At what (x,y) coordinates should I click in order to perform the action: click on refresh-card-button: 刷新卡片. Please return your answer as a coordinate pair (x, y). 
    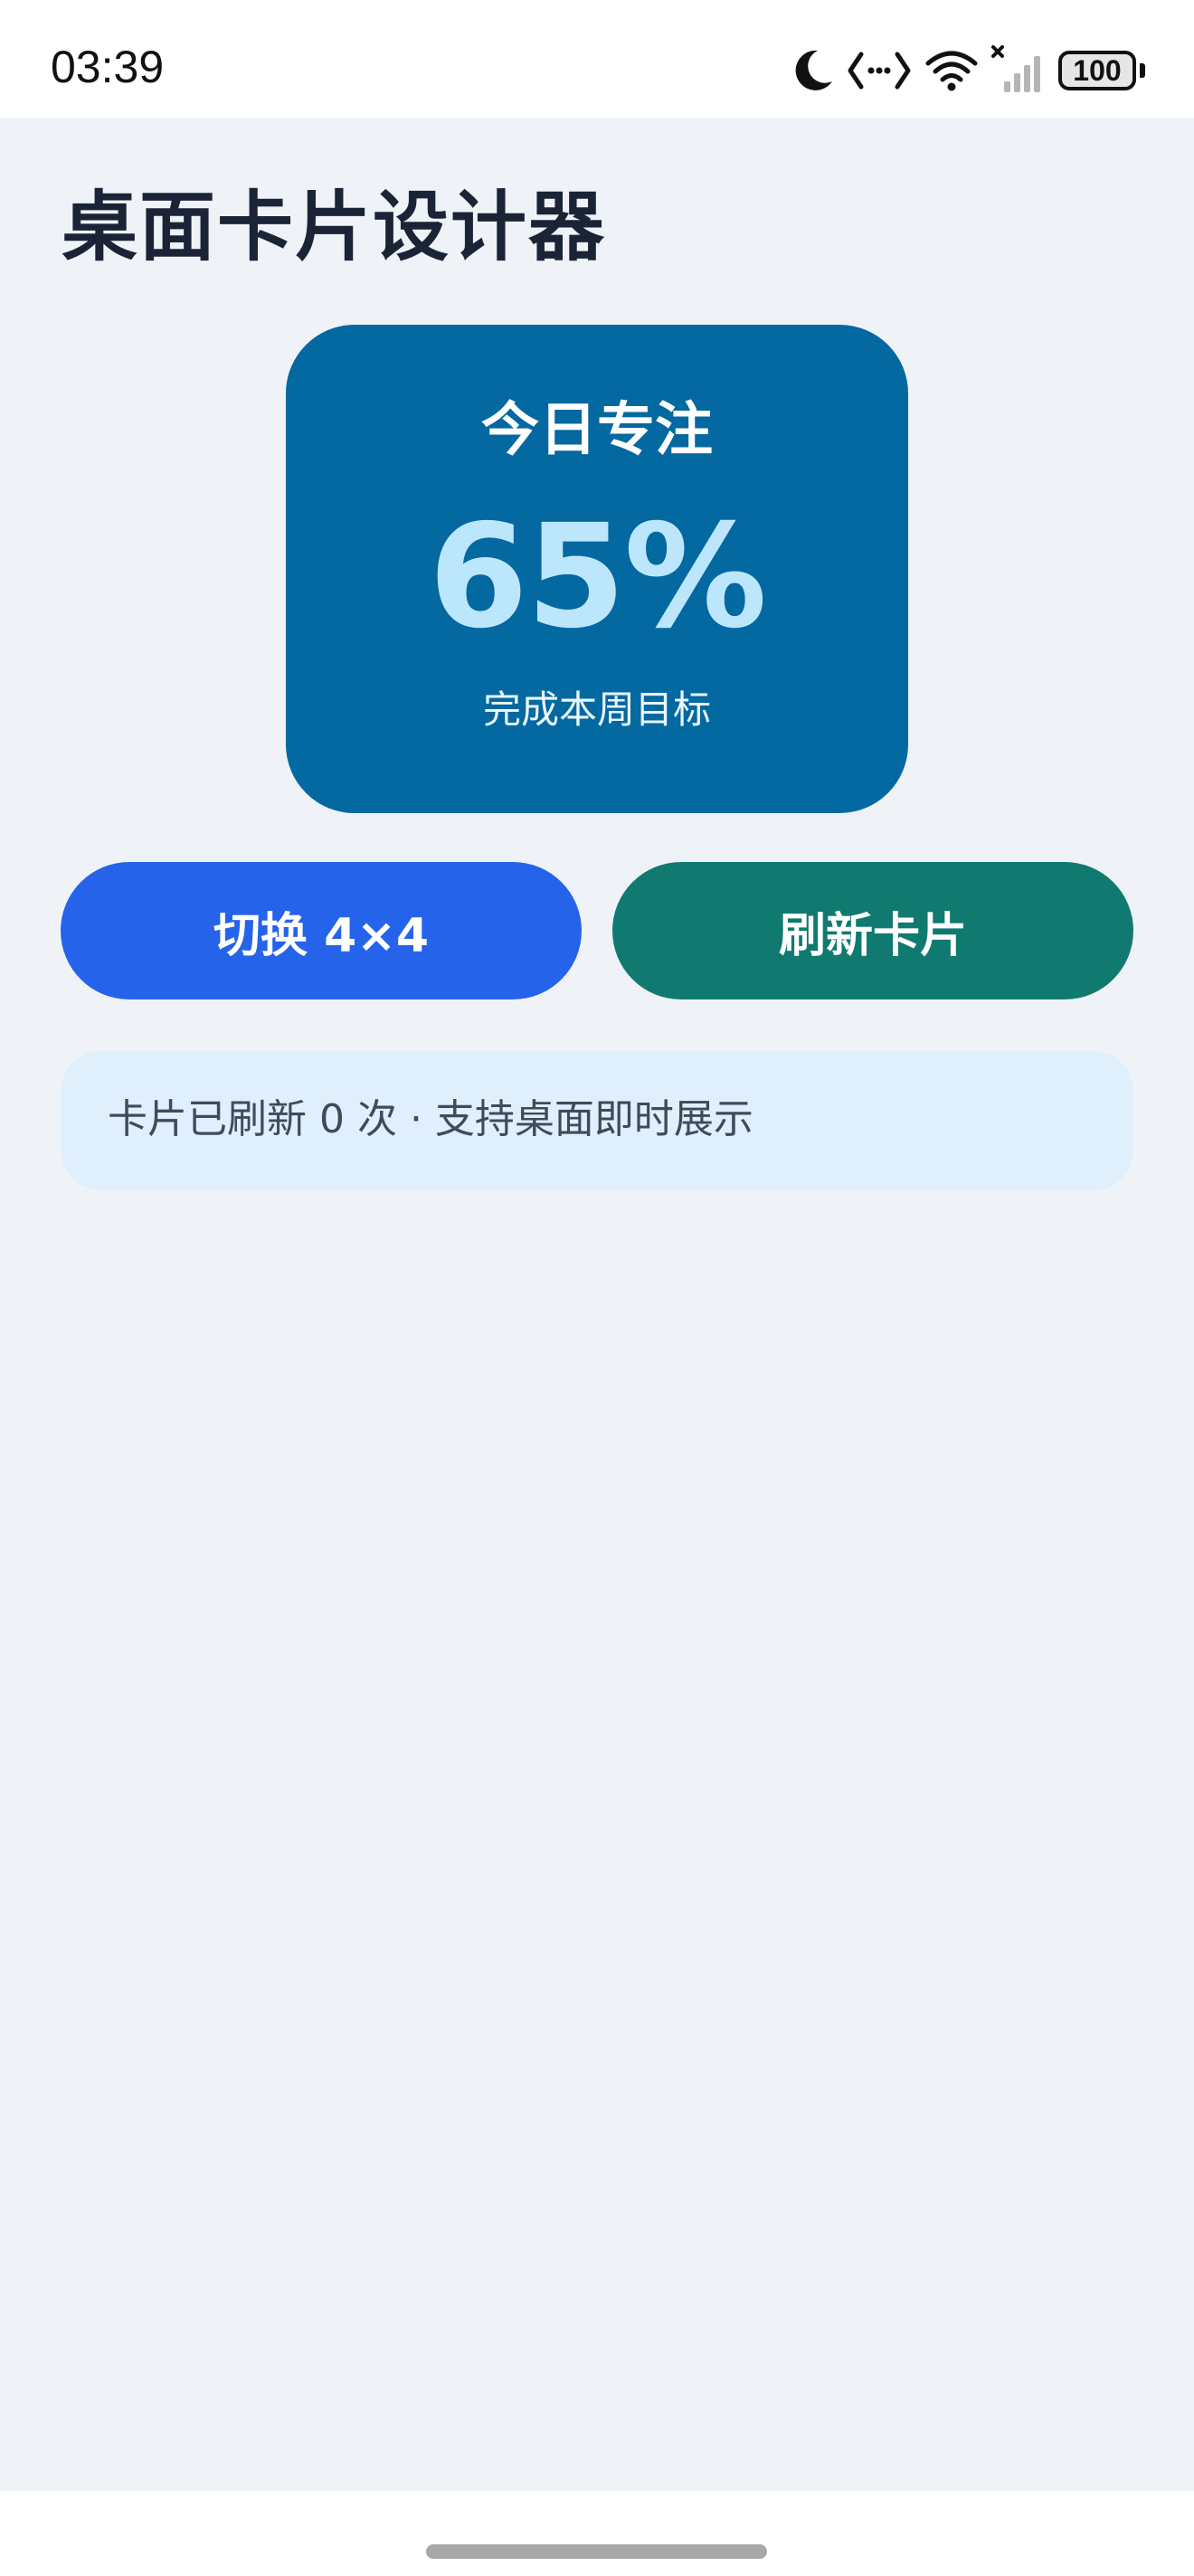
    Looking at the image, I should click on (872, 930).